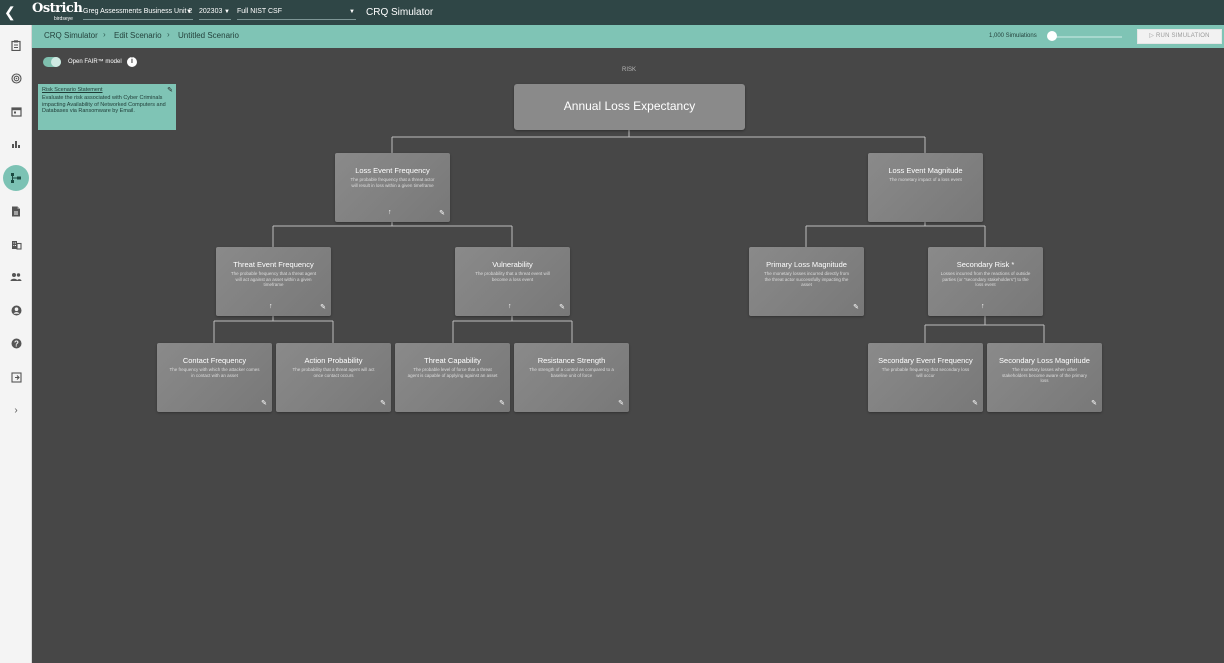 The width and height of the screenshot is (1224, 663). Describe the element at coordinates (16, 78) in the screenshot. I see `radar-icon` at that location.